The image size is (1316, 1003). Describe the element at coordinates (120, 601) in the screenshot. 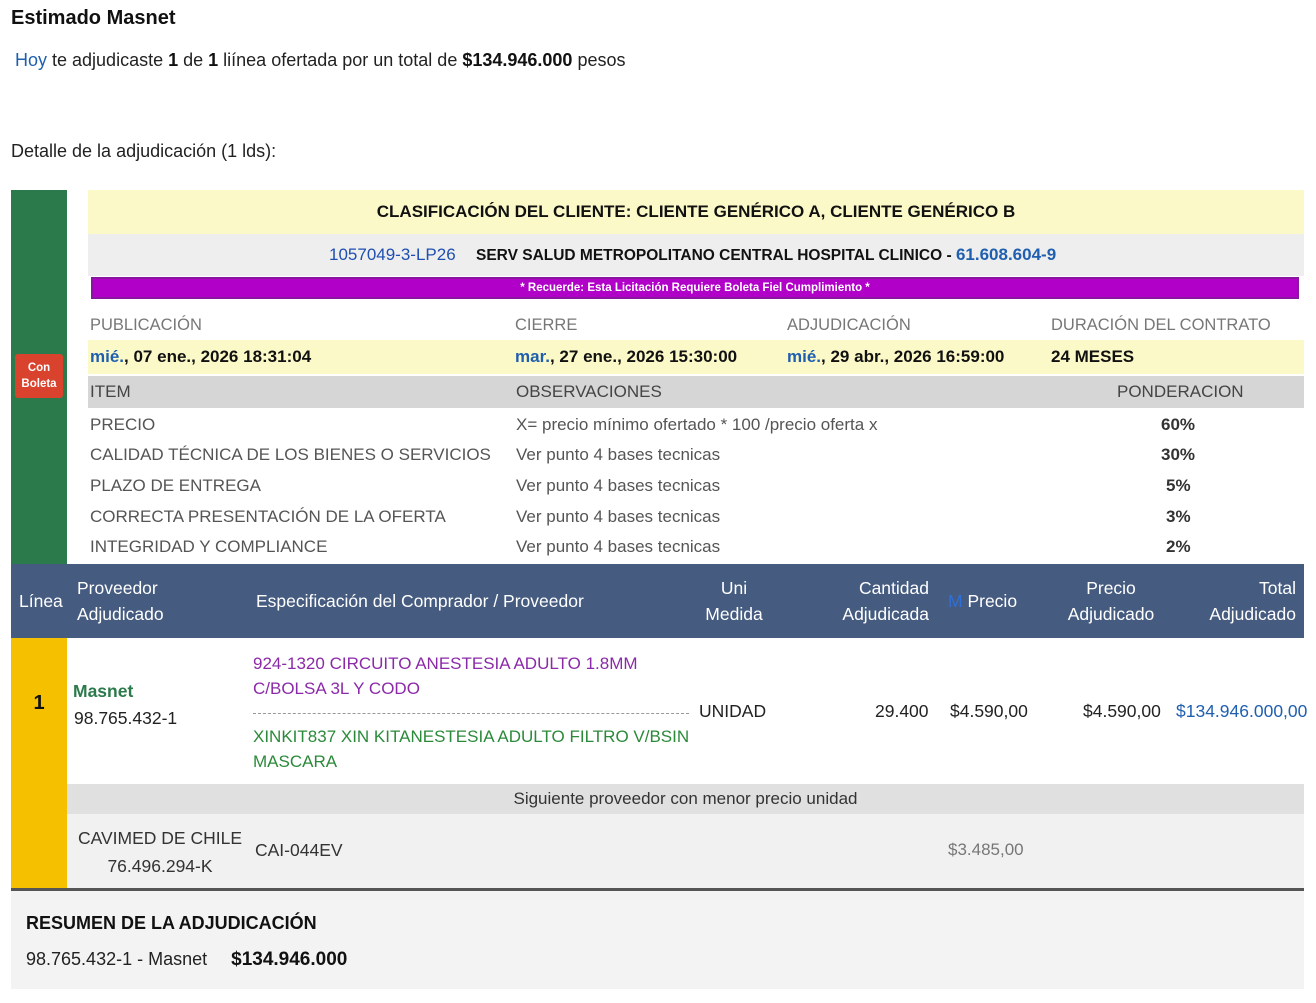

I see `col-proveedor: Proveedor Adjudicado` at that location.